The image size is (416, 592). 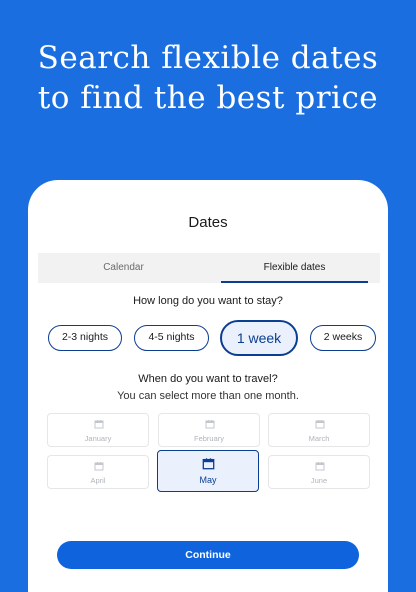 What do you see at coordinates (98, 480) in the screenshot?
I see `month-label: April` at bounding box center [98, 480].